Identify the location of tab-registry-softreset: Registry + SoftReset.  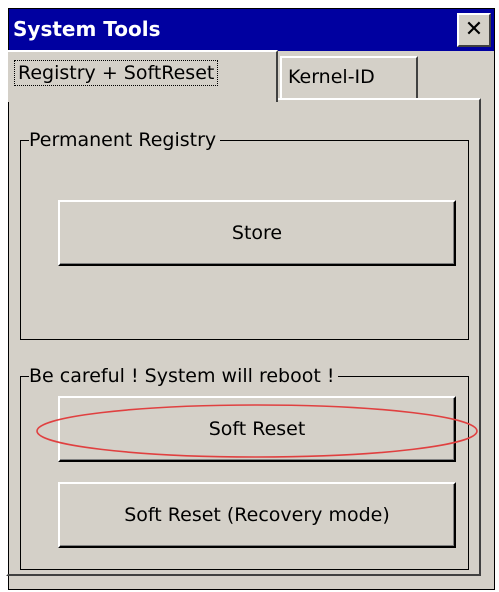
(142, 76).